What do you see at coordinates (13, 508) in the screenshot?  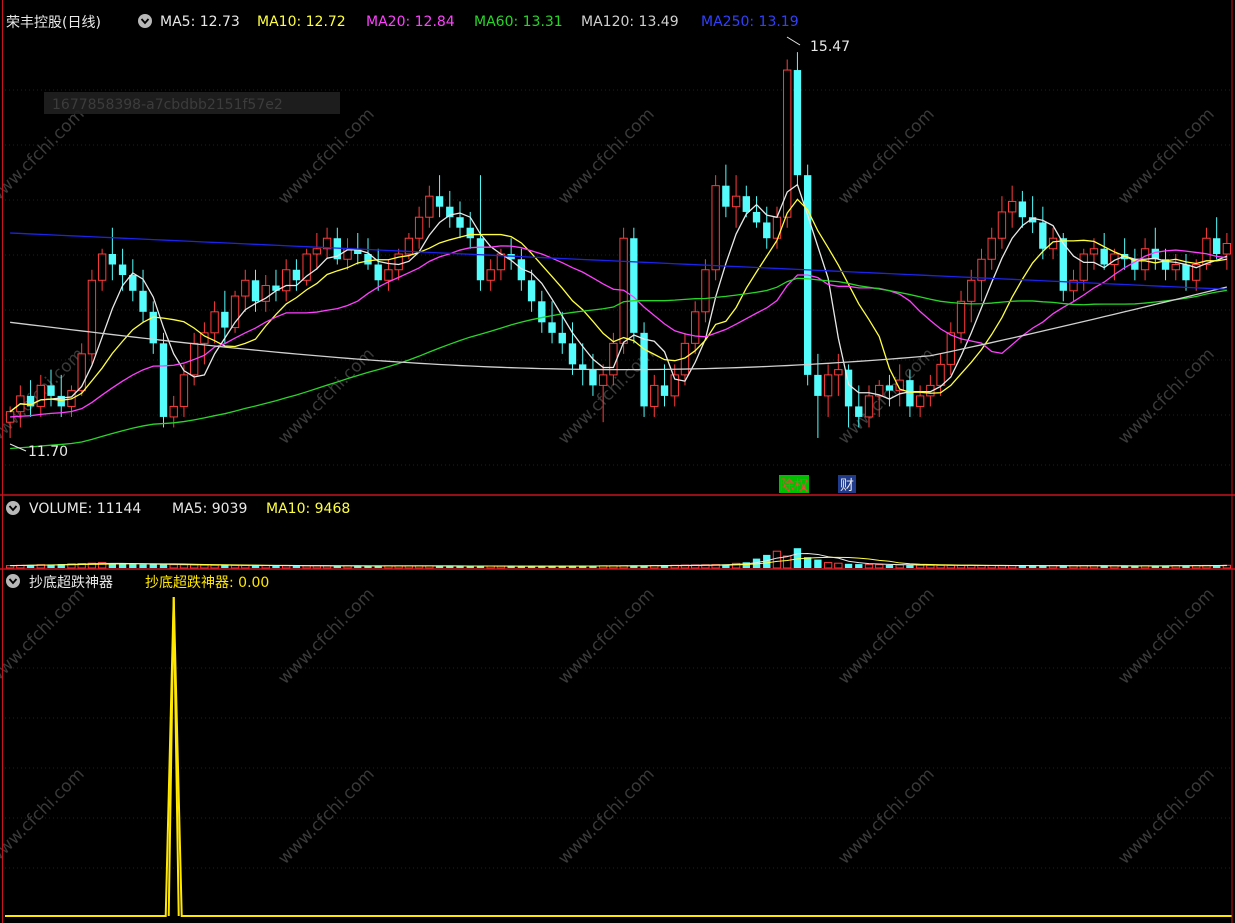 I see `volume-chevron-down-icon` at bounding box center [13, 508].